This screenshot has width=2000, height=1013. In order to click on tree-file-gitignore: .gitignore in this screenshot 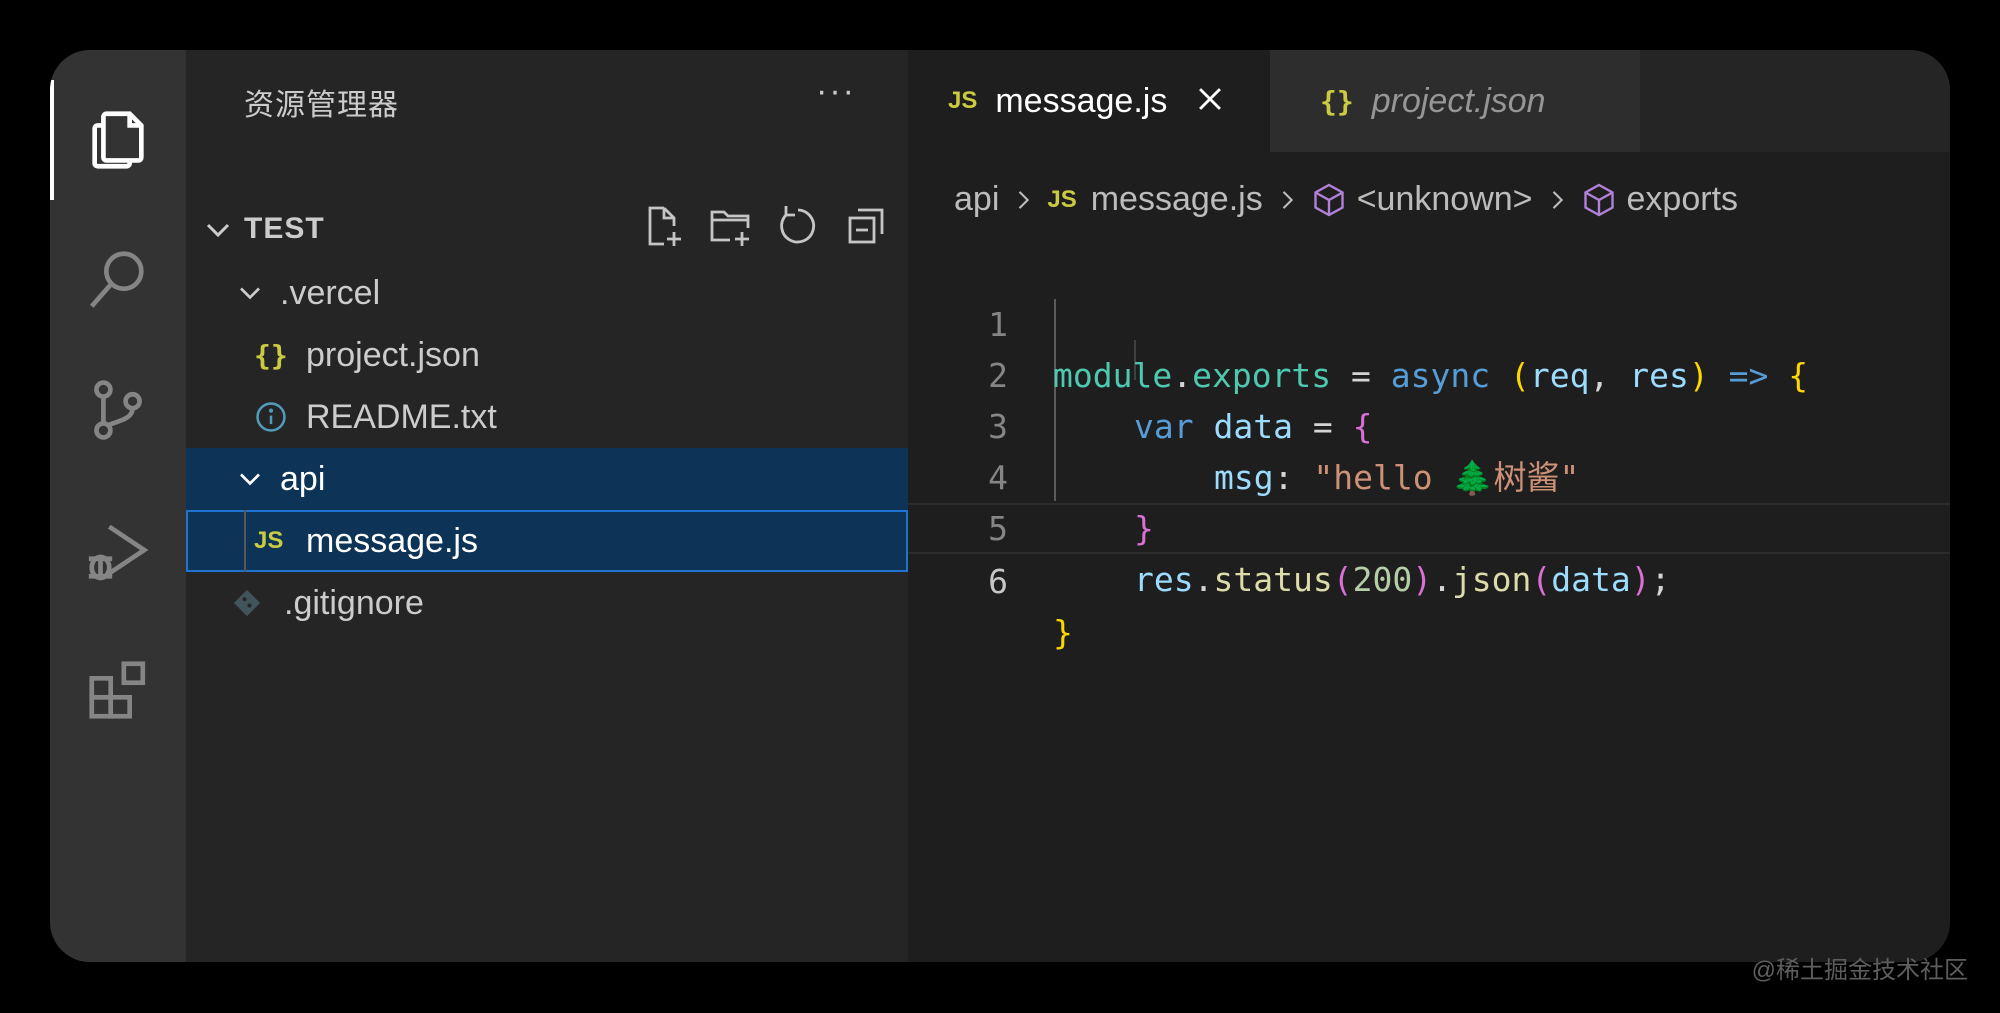, I will do `click(547, 603)`.